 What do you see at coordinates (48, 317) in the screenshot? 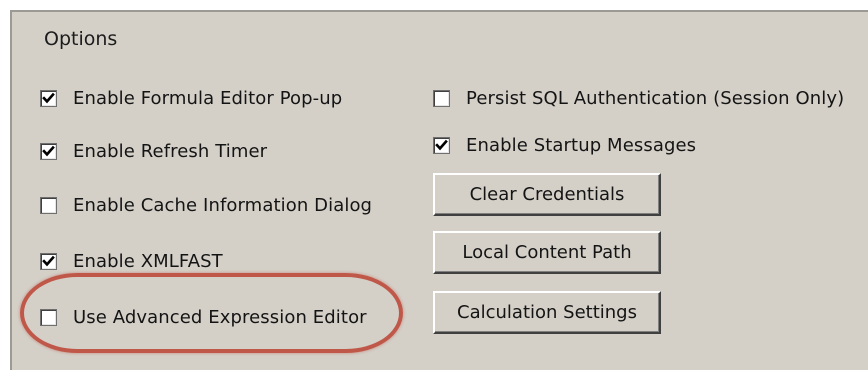
I see `checkbox-advanced-expression-editor` at bounding box center [48, 317].